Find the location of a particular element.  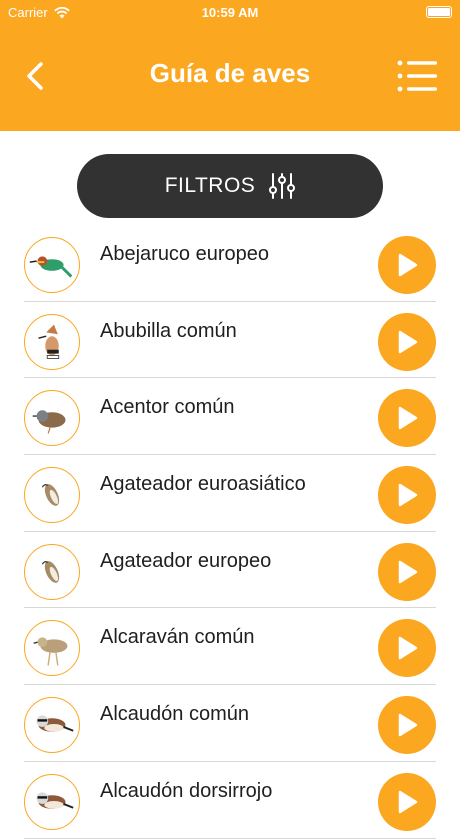

bird-name: Agateador europeo is located at coordinates (186, 560).